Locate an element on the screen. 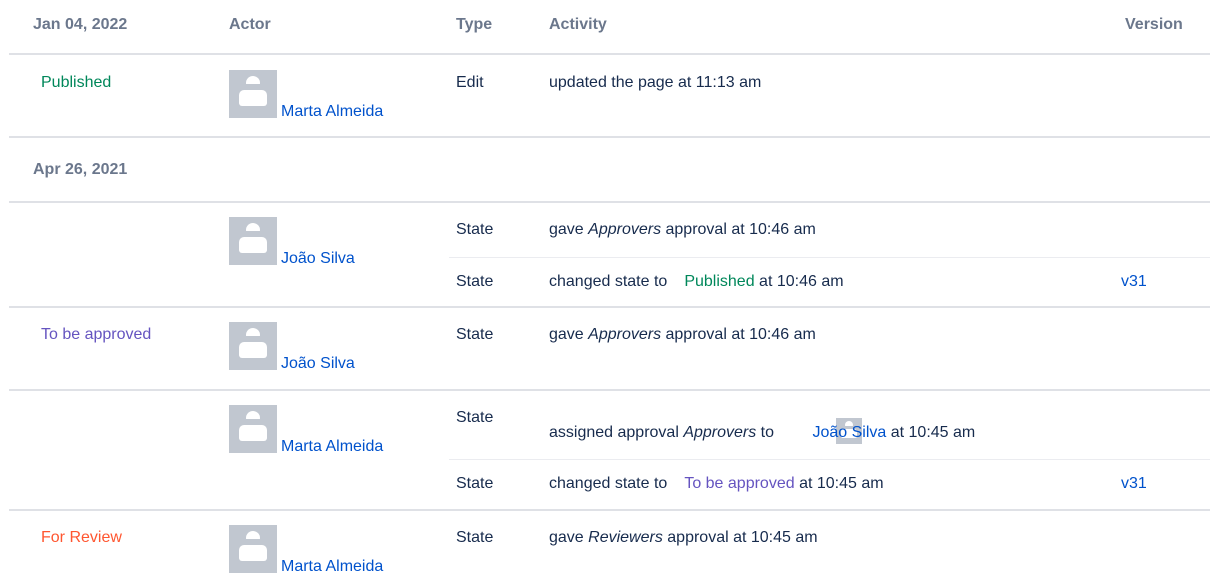  activity-cell: updated the page at 11:13 am is located at coordinates (655, 82).